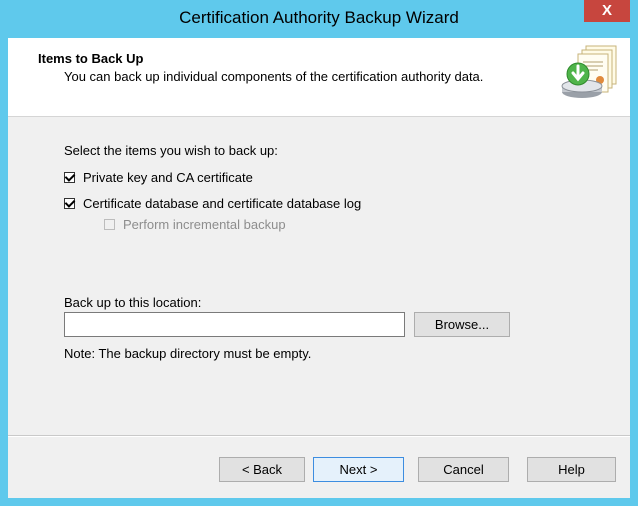  Describe the element at coordinates (319, 436) in the screenshot. I see `footer-divider` at that location.